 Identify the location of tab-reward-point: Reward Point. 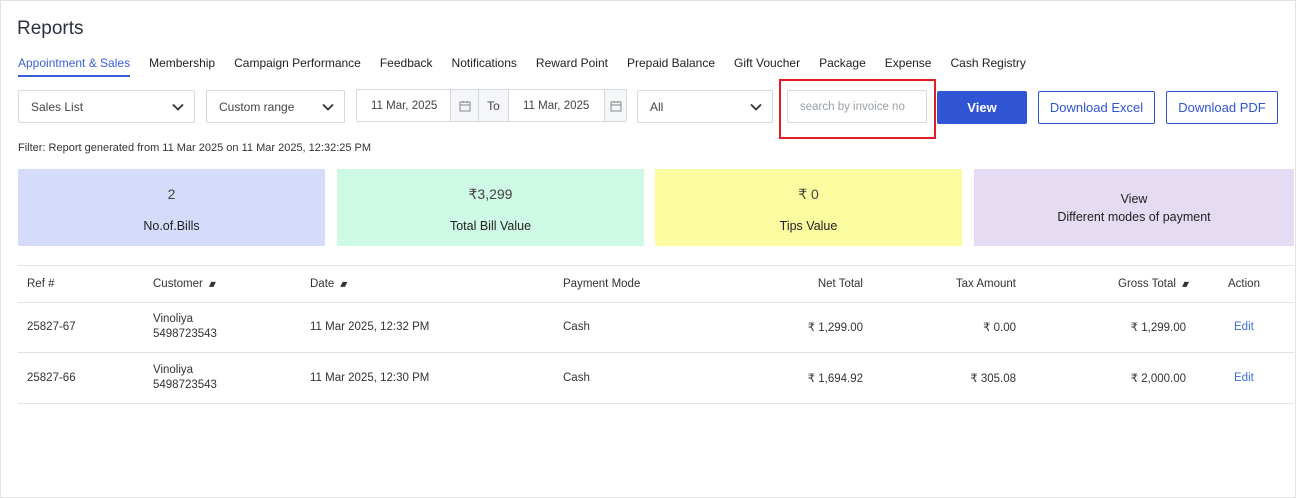
(572, 66).